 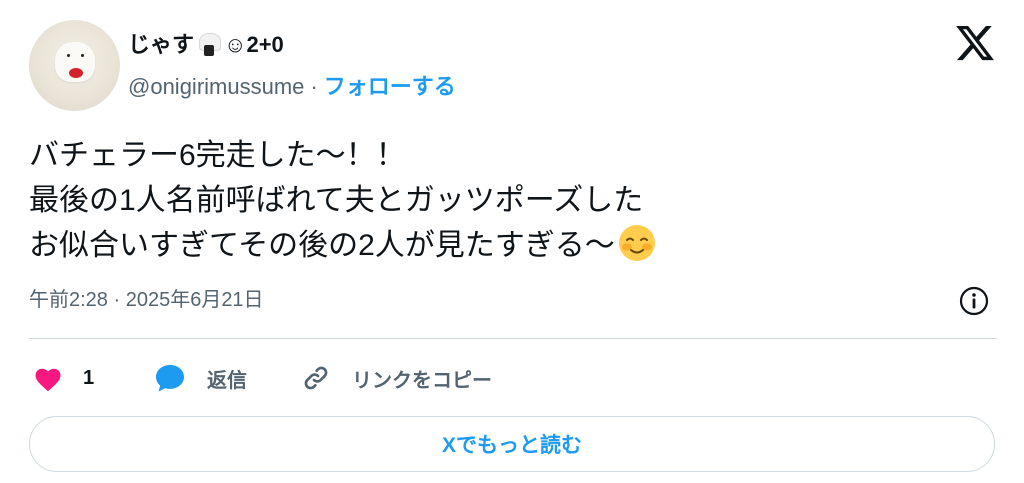 What do you see at coordinates (509, 245) in the screenshot?
I see `post-text-line-3: お似合いすぎてその後の2人が見たすぎる〜` at bounding box center [509, 245].